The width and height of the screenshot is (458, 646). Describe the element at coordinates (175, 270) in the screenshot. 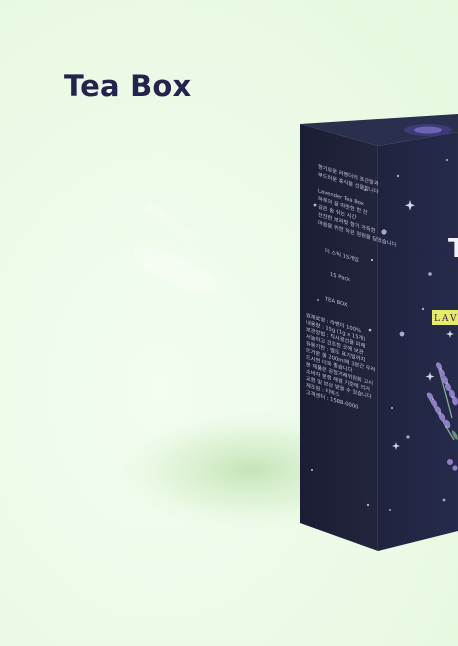

I see `box-shadow-soft` at that location.